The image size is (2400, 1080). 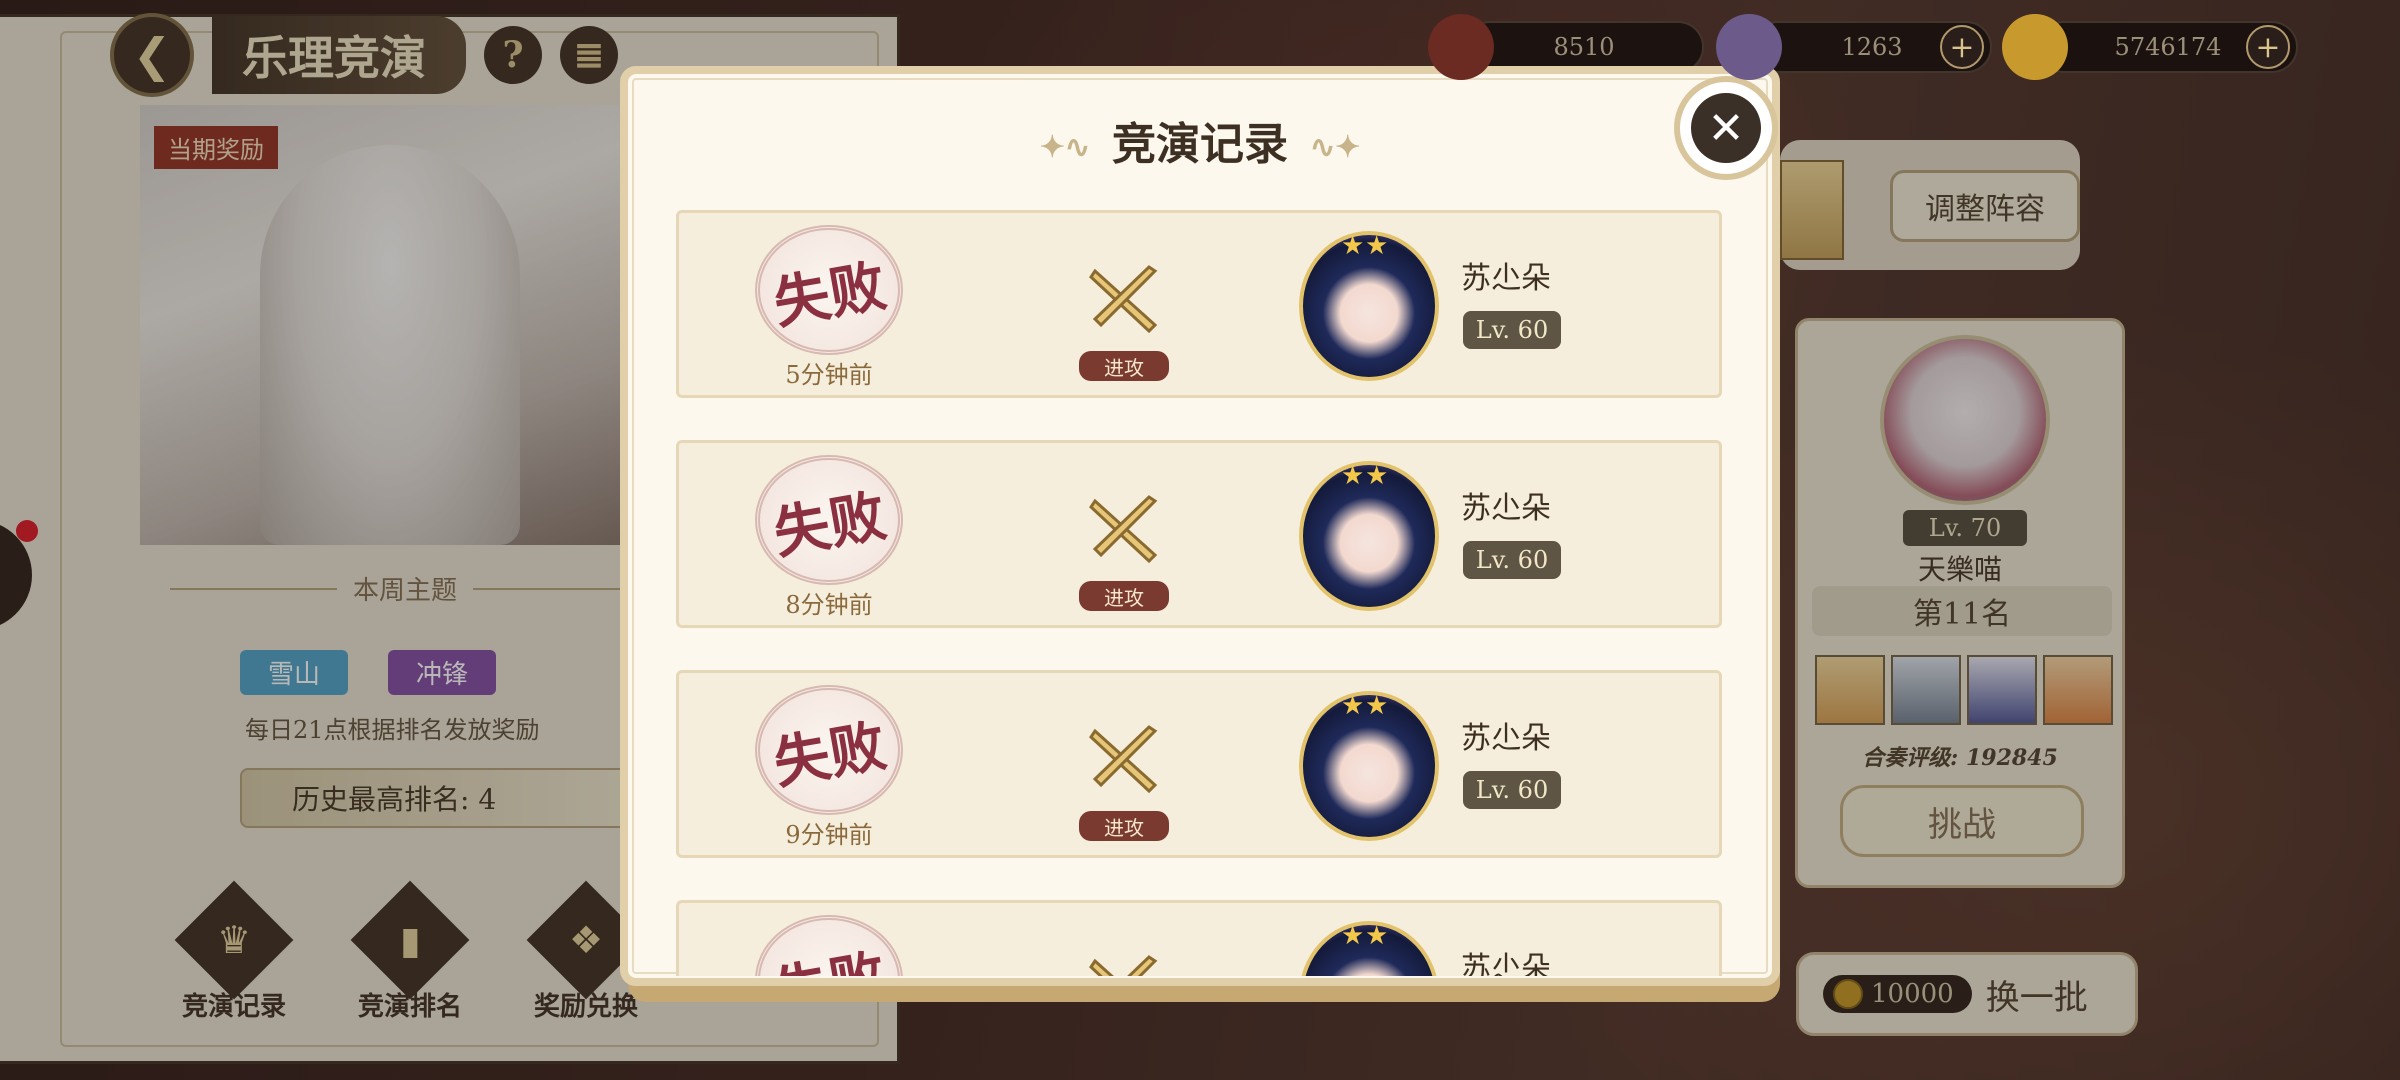 I want to click on modal-title-text: 竞演记录, so click(x=1200, y=144).